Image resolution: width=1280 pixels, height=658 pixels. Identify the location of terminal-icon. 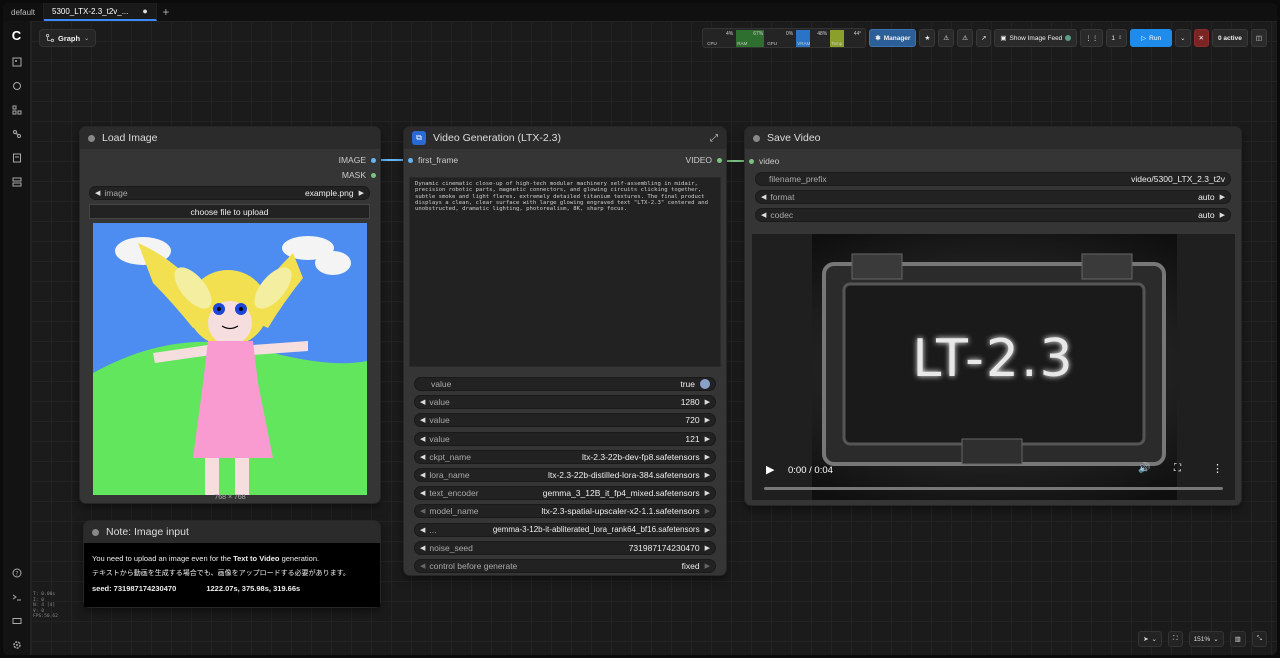
(16, 596).